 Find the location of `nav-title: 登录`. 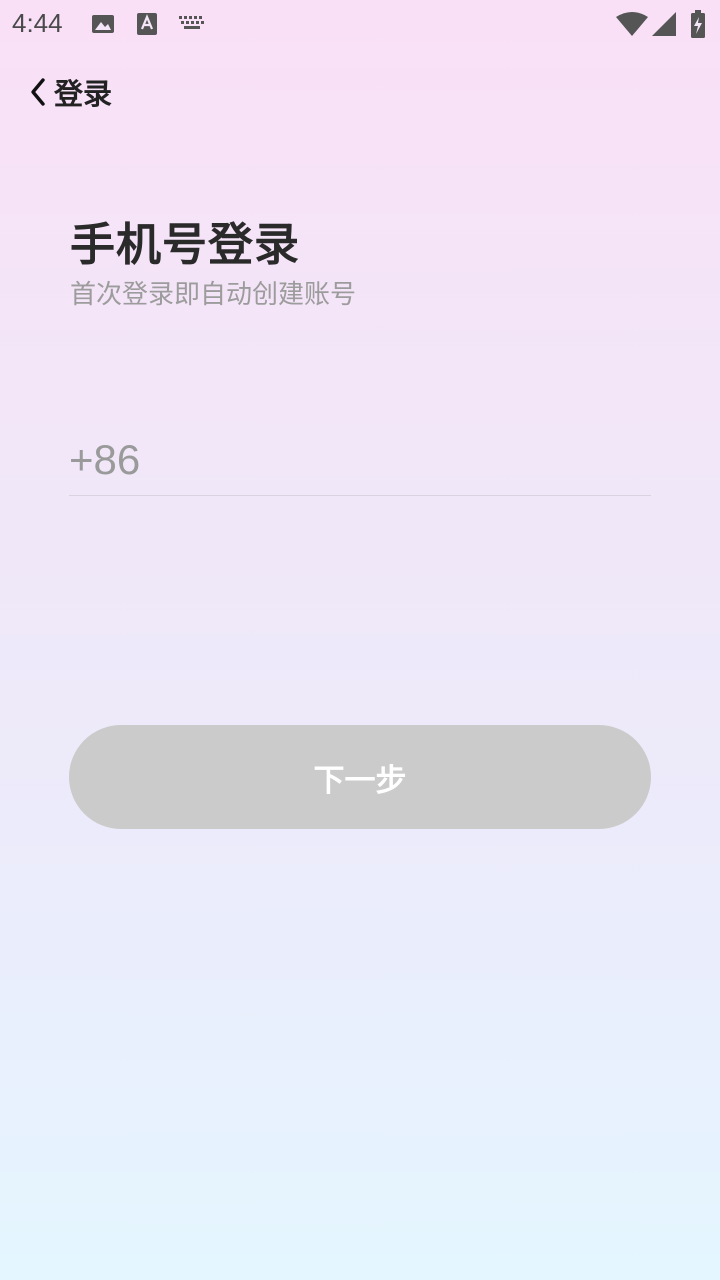

nav-title: 登录 is located at coordinates (83, 94).